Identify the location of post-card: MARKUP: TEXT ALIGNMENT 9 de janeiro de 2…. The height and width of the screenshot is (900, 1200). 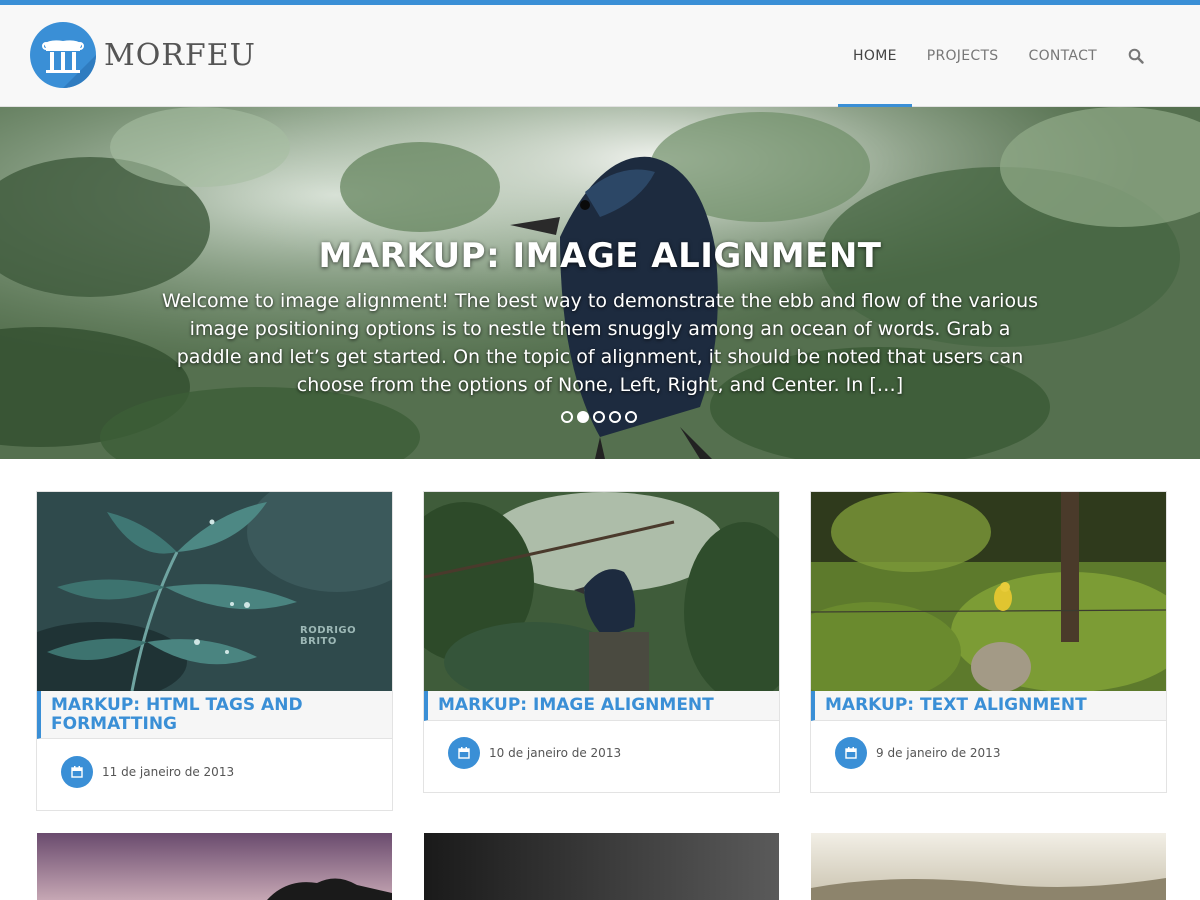
(988, 642).